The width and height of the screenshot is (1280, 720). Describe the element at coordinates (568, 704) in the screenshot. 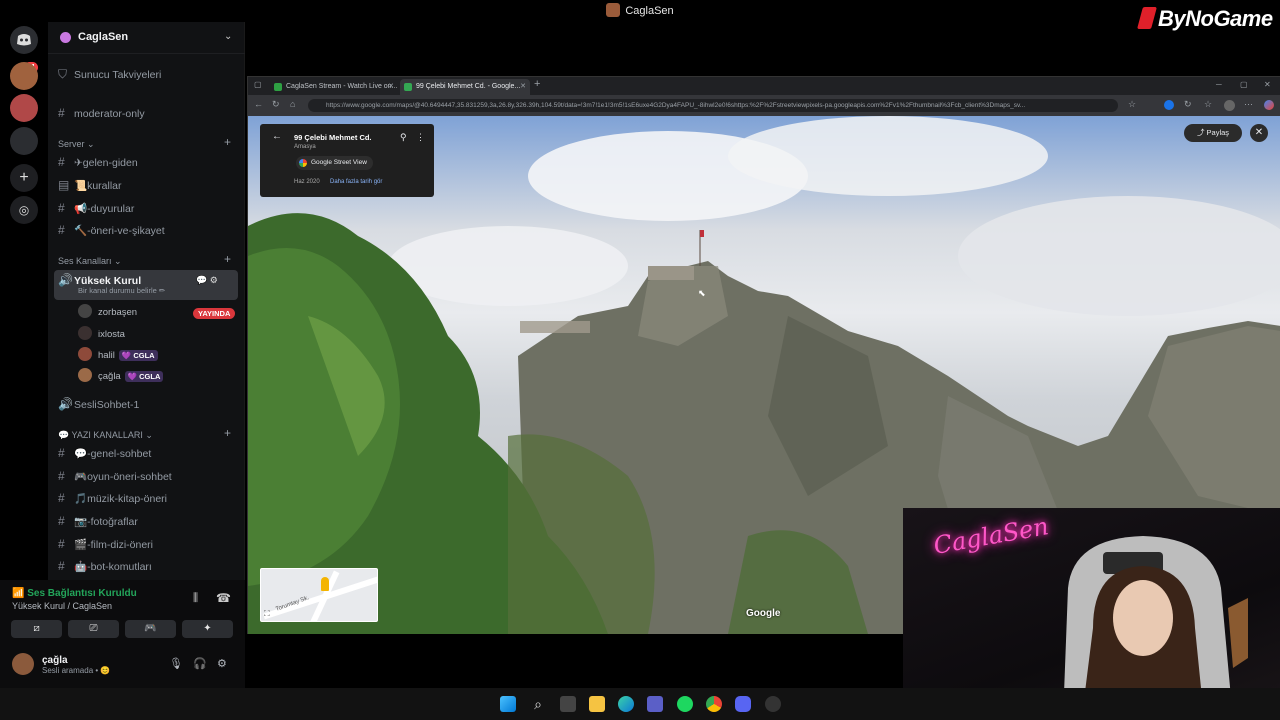

I see `task-view-icon` at that location.